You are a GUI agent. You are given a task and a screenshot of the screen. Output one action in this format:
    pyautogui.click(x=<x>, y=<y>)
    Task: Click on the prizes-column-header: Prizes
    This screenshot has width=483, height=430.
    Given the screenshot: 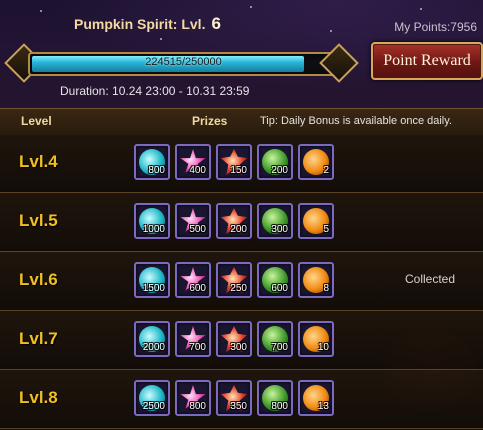 What is the action you would take?
    pyautogui.click(x=210, y=121)
    